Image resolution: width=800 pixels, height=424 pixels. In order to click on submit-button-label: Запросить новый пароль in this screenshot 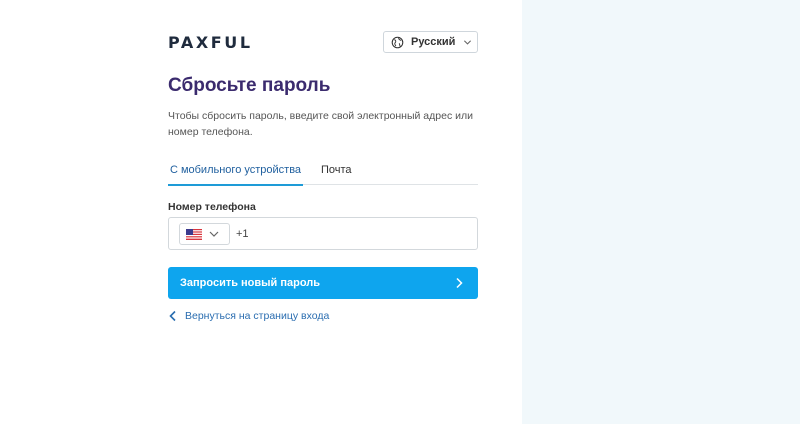, I will do `click(250, 283)`.